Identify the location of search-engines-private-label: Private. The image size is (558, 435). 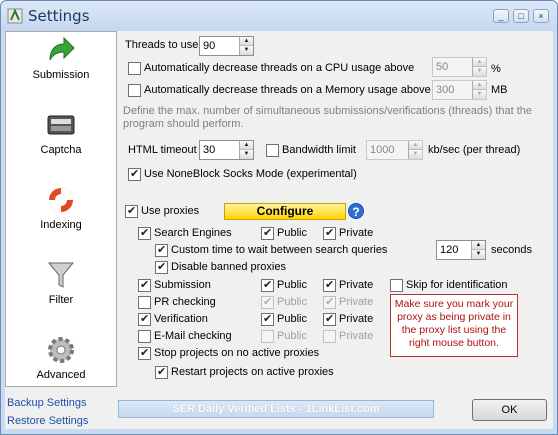
(356, 233).